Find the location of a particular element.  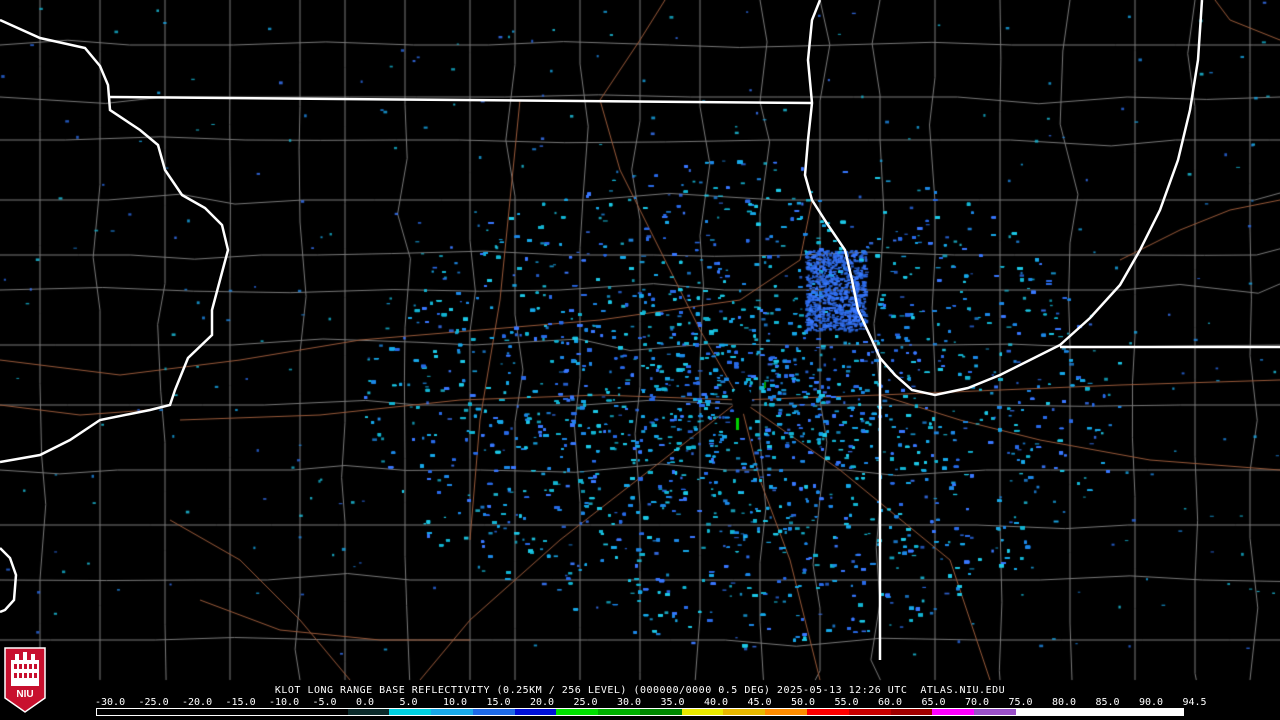

mississippi-river-border is located at coordinates (115, 241).